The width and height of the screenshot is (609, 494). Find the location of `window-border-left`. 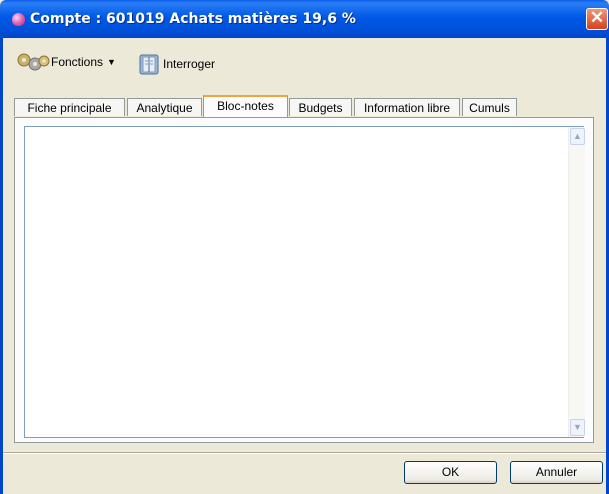

window-border-left is located at coordinates (1, 266).